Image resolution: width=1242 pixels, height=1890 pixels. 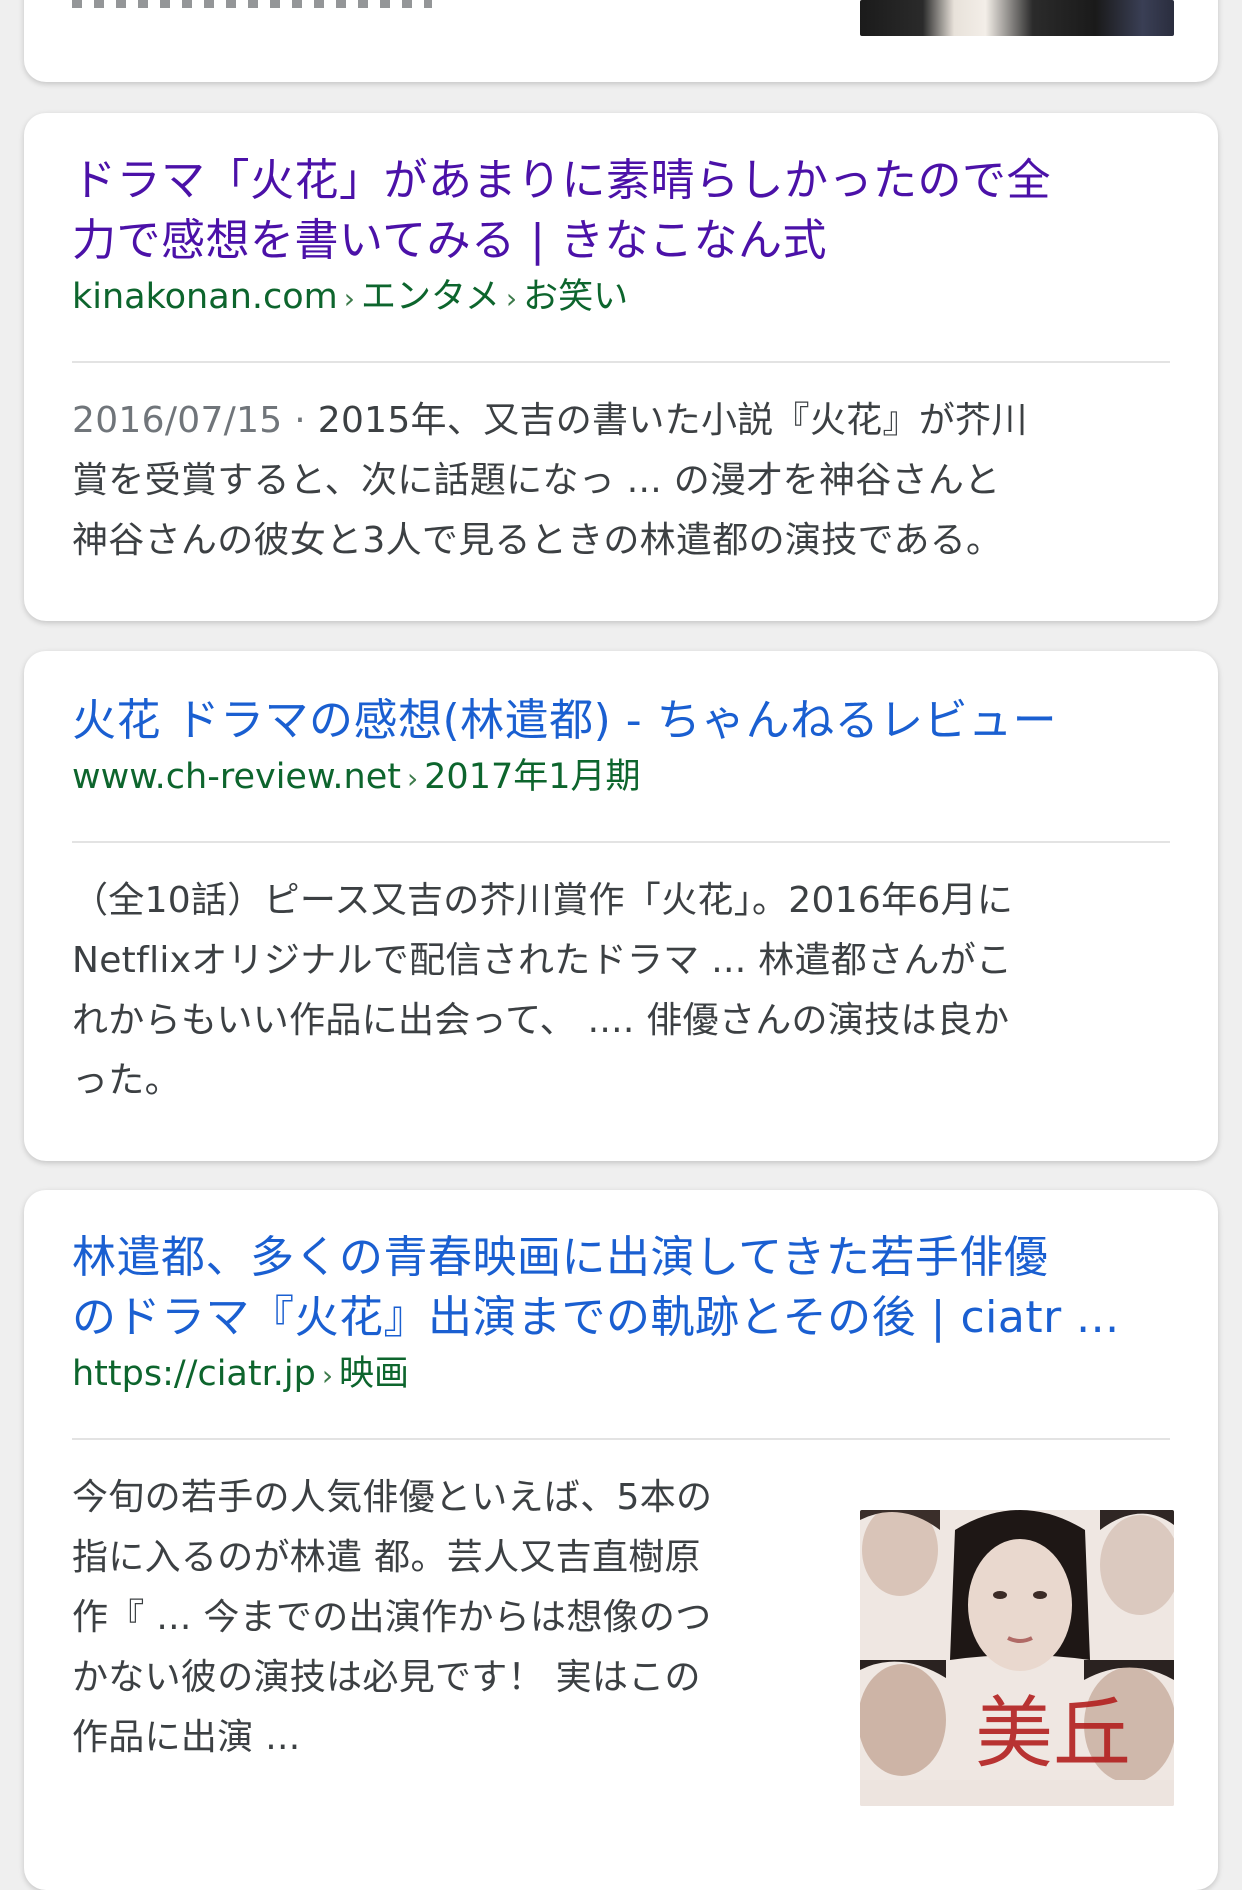 I want to click on result-thumbnail-previous, so click(x=1017, y=18).